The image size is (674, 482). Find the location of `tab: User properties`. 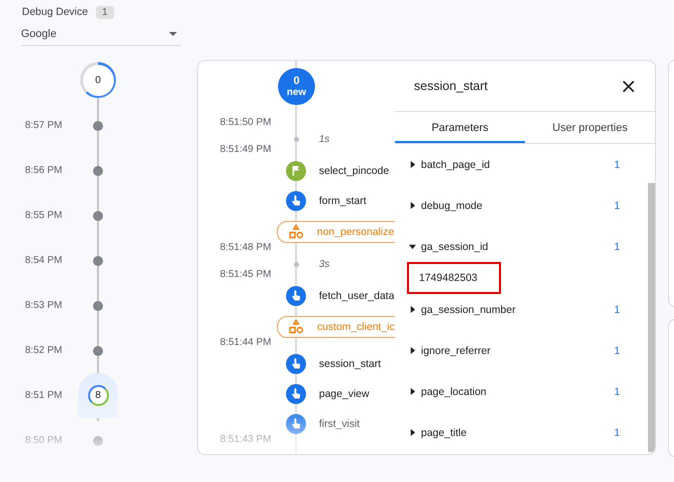

tab: User properties is located at coordinates (590, 127).